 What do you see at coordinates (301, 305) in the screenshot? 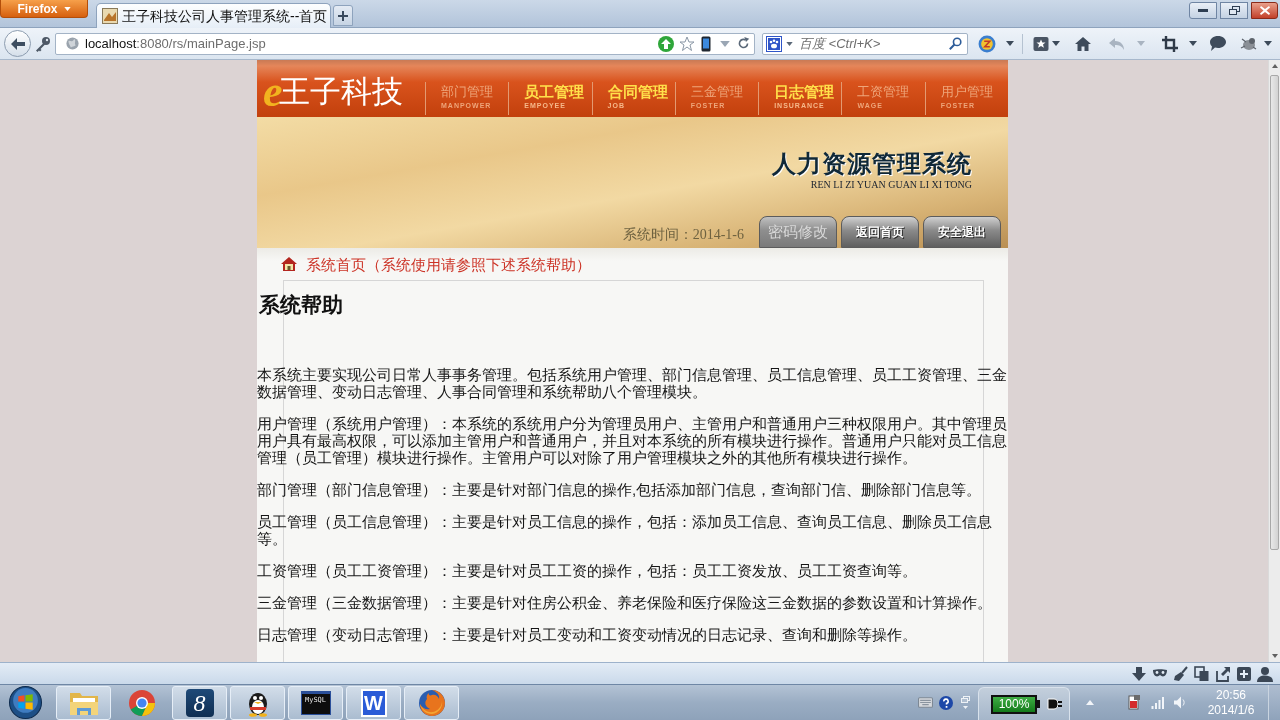
I see `help-title: 系统帮助` at bounding box center [301, 305].